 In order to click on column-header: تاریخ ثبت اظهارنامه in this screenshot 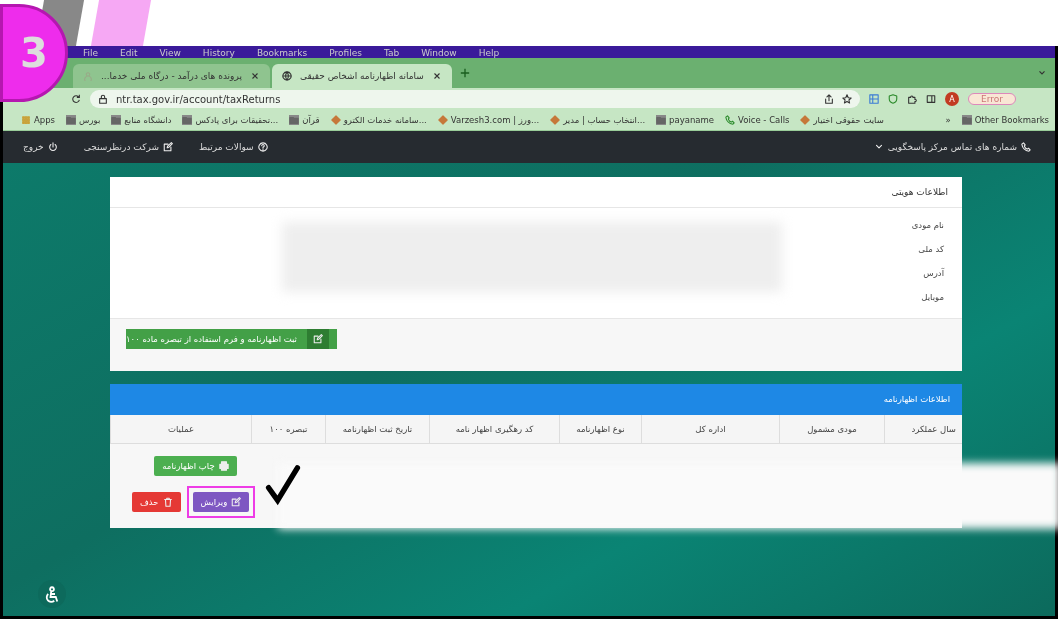, I will do `click(377, 429)`.